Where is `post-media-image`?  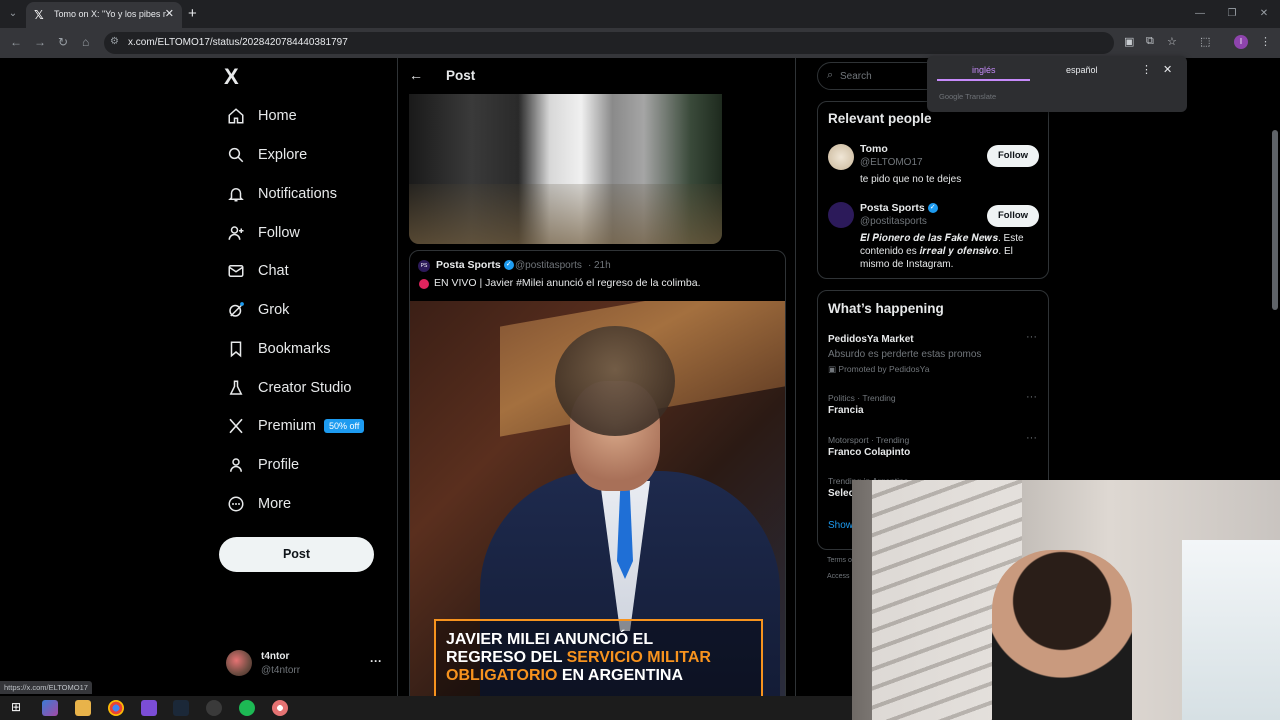 post-media-image is located at coordinates (565, 169).